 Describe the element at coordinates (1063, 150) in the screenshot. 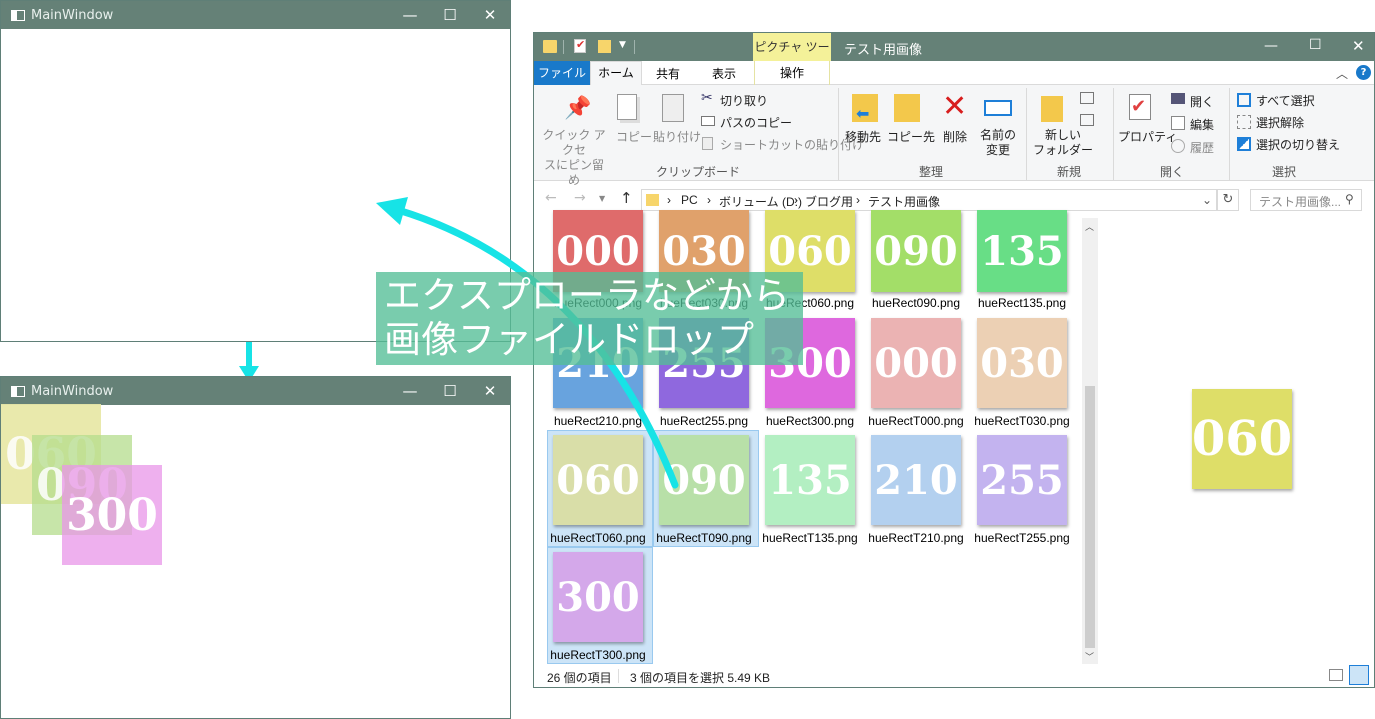

I see `new-folder-line2: フォルダー` at that location.